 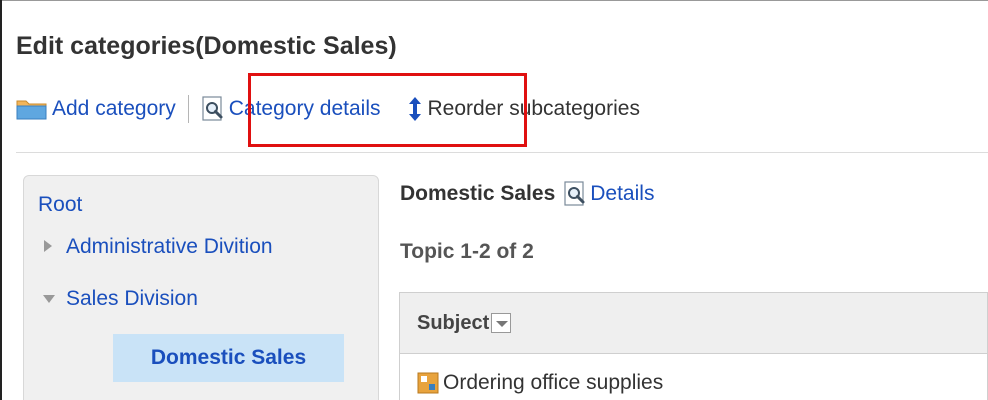 I want to click on tree-item-label: Administrative Divition, so click(x=169, y=246).